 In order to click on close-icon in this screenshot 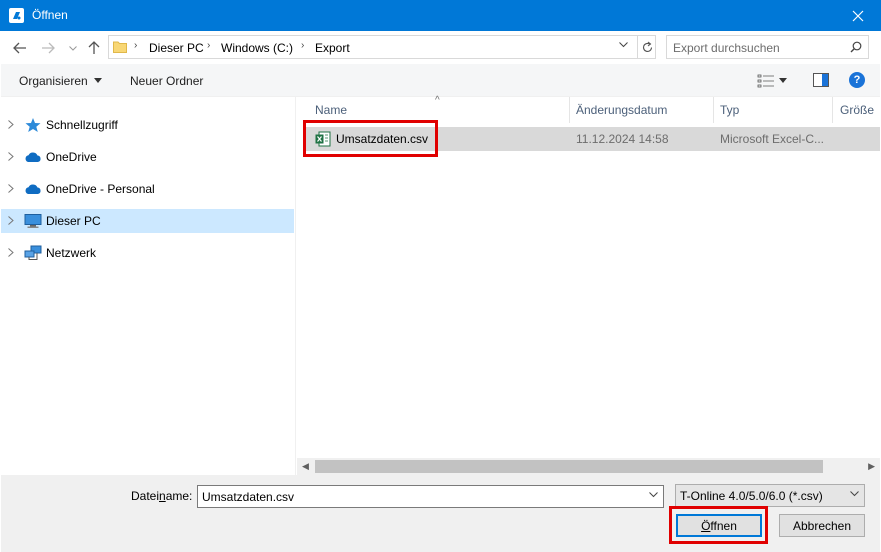, I will do `click(858, 15)`.